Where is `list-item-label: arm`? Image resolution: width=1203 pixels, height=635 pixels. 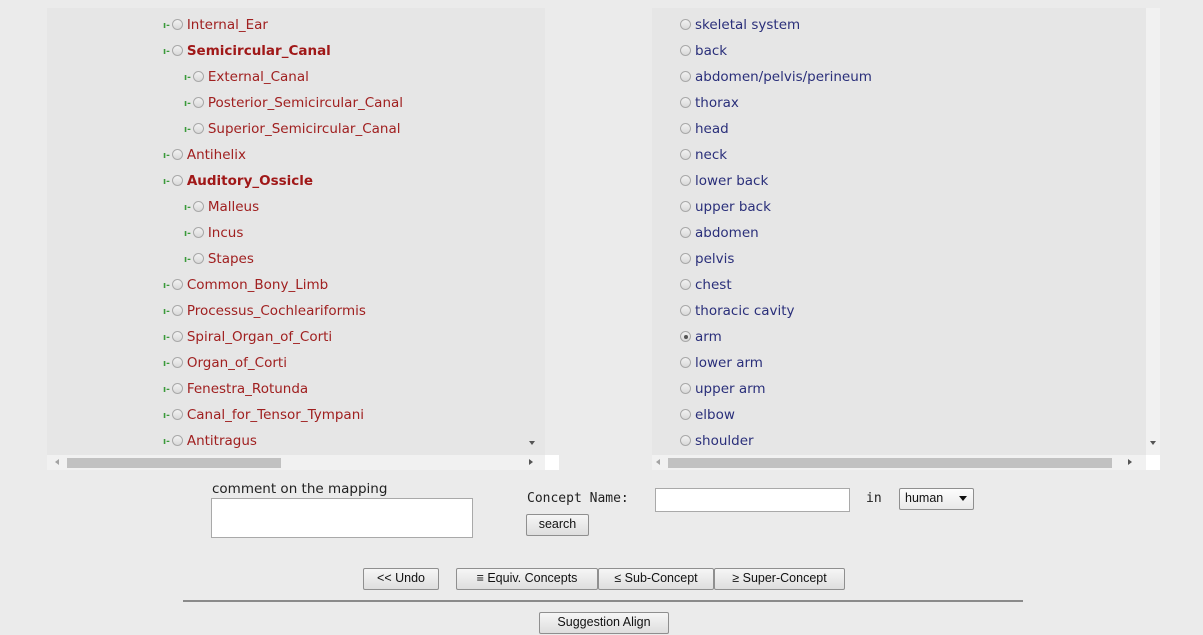 list-item-label: arm is located at coordinates (708, 337).